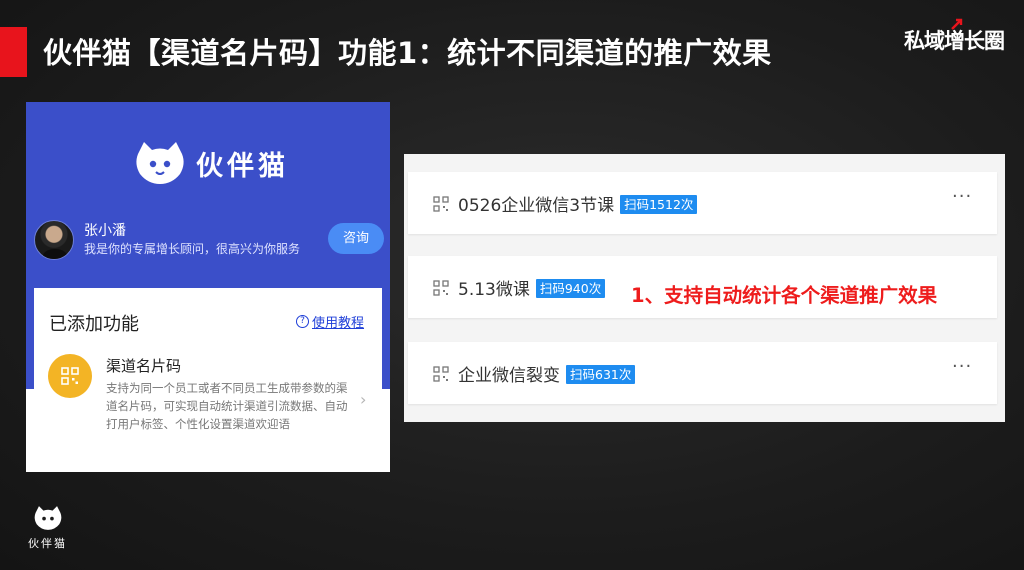 This screenshot has height=570, width=1024. I want to click on card-title: 已添加功能, so click(94, 324).